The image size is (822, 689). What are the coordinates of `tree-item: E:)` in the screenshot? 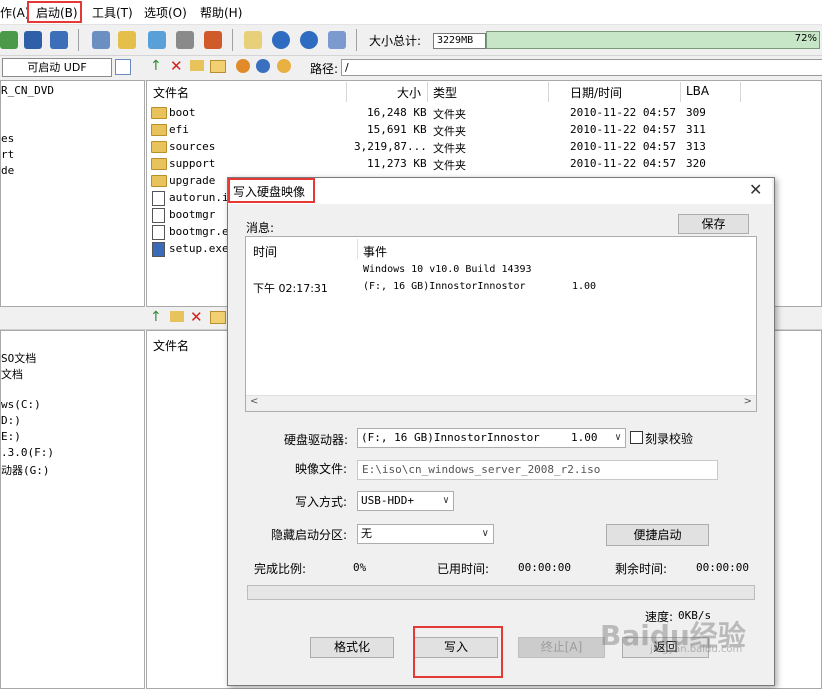 It's located at (11, 436).